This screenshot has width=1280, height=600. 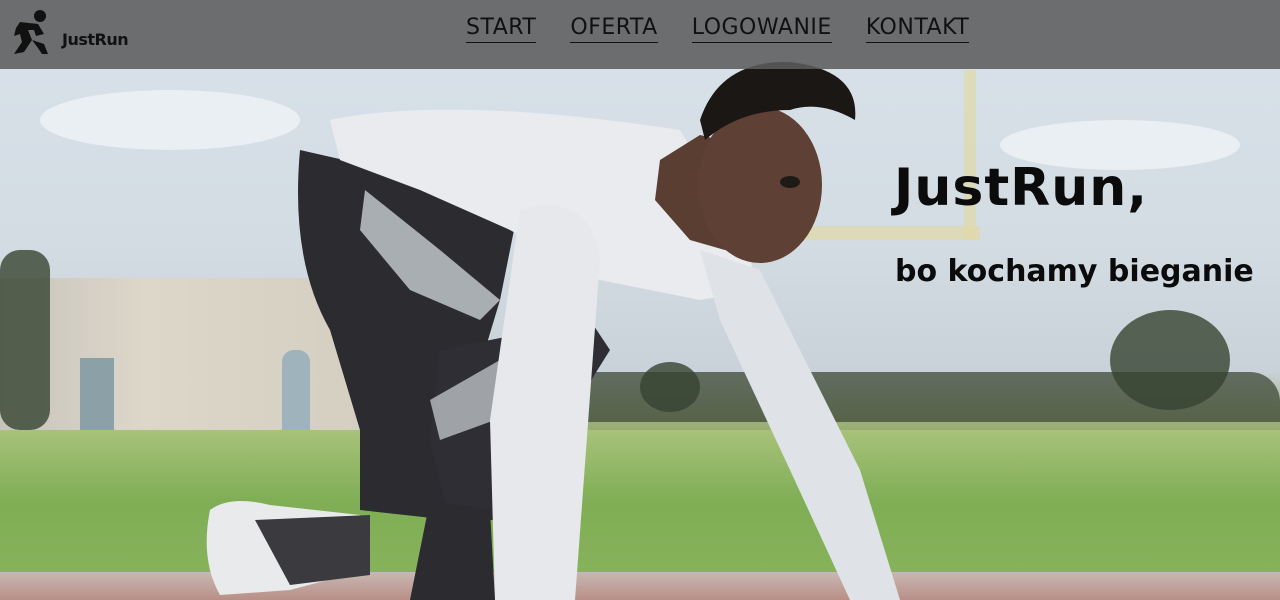 I want to click on logo: JustRun, so click(x=69, y=33).